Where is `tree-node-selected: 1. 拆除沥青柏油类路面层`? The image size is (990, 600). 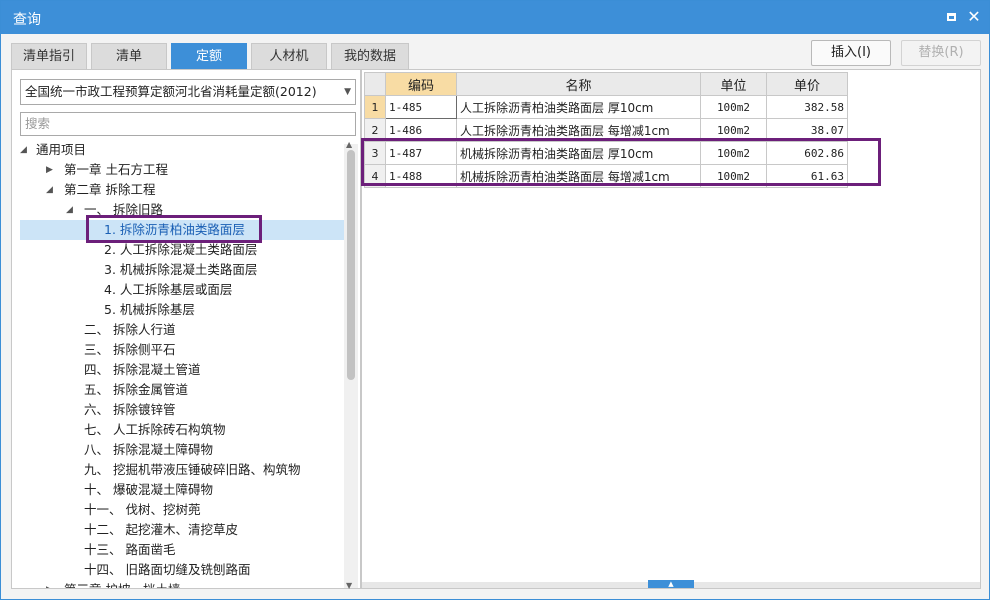 tree-node-selected: 1. 拆除沥青柏油类路面层 is located at coordinates (182, 230).